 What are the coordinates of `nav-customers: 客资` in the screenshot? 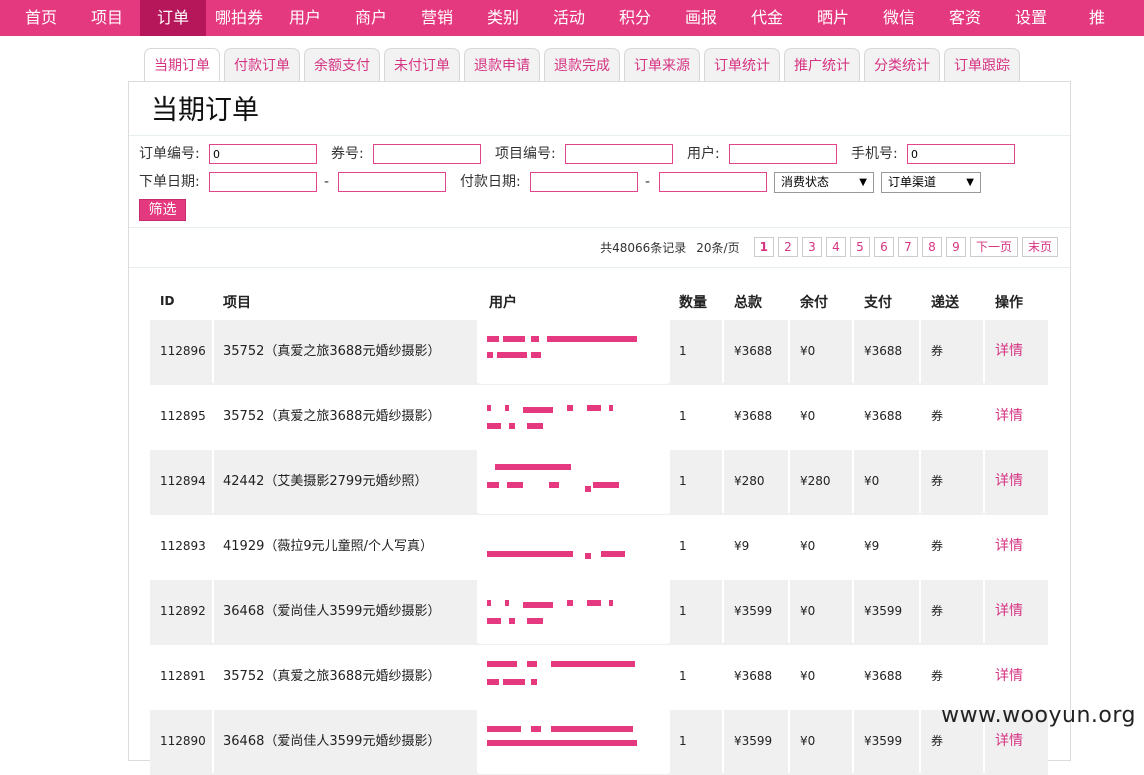 It's located at (965, 18).